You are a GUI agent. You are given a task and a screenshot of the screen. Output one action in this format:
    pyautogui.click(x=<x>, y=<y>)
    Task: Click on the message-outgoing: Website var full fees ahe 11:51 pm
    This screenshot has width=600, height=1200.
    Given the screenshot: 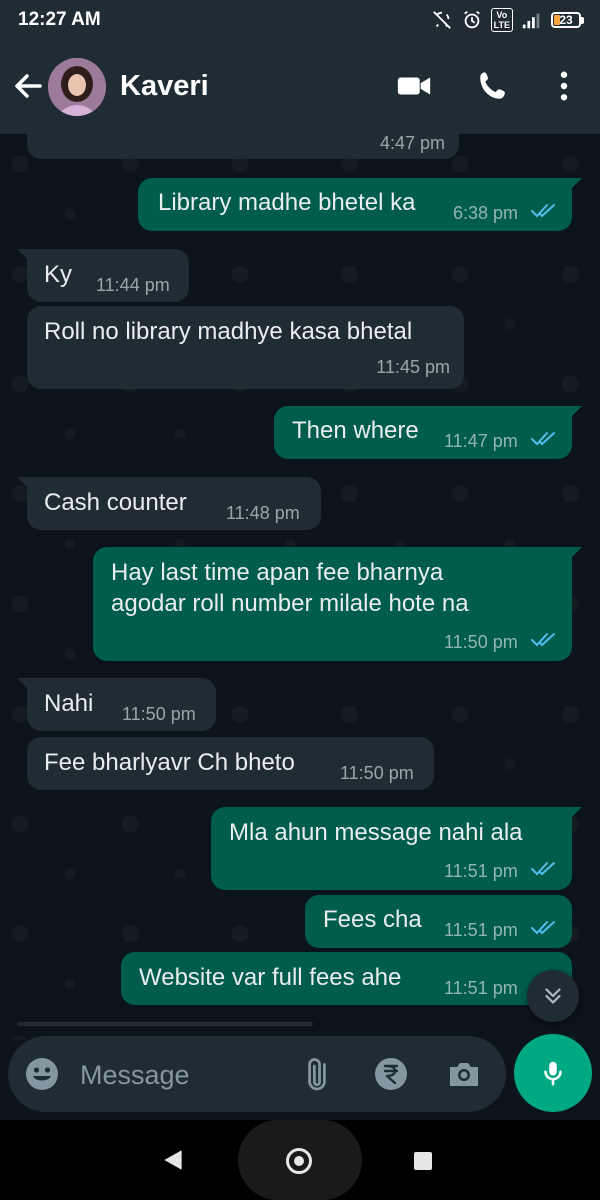 What is the action you would take?
    pyautogui.click(x=346, y=978)
    